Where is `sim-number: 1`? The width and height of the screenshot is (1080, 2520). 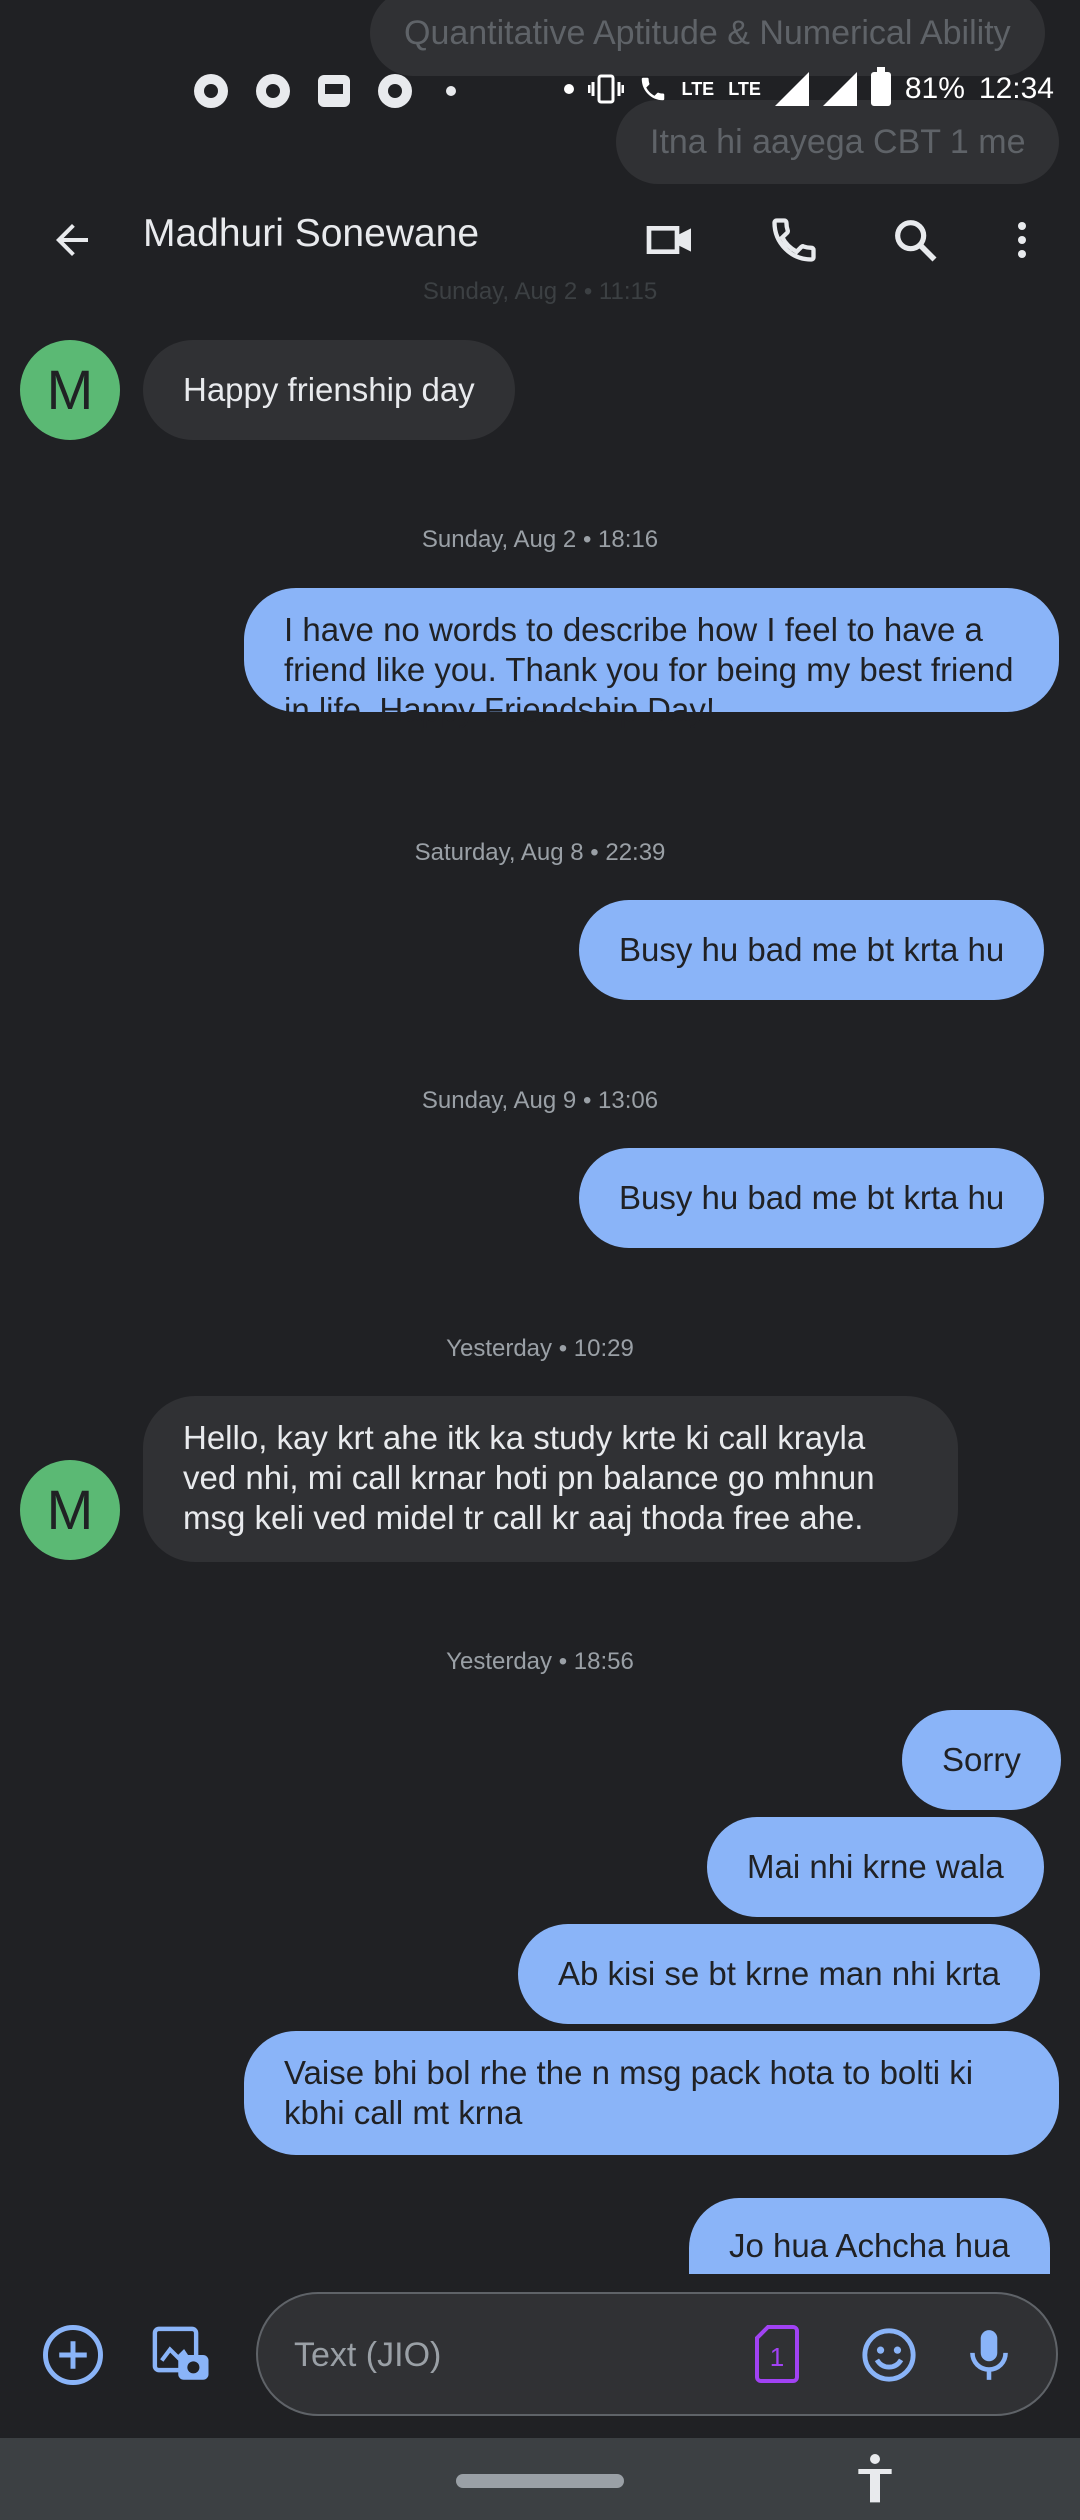
sim-number: 1 is located at coordinates (777, 2357).